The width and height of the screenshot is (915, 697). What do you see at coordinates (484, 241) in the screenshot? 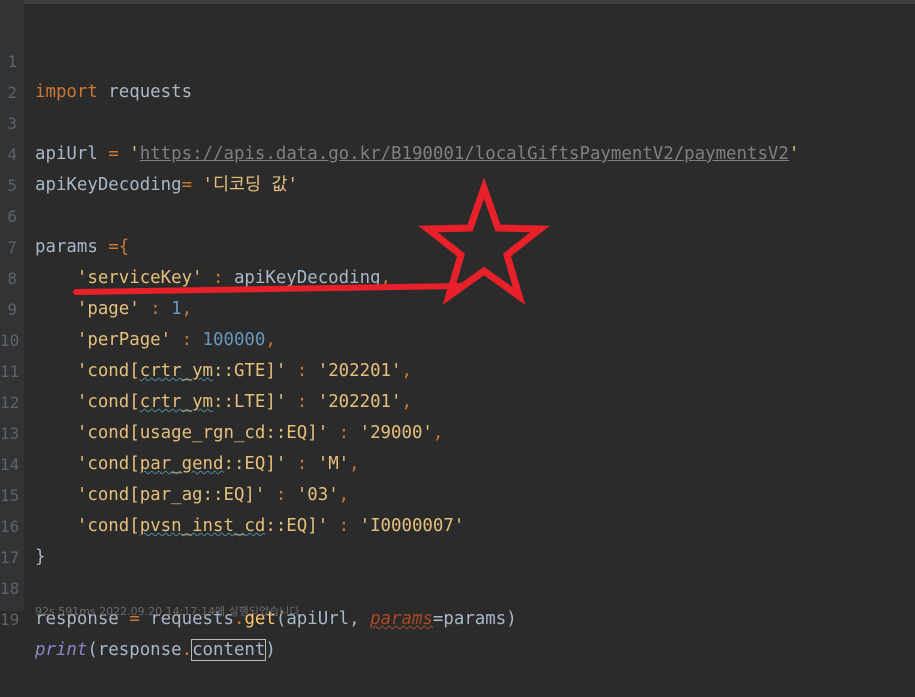
I see `star-annotation` at bounding box center [484, 241].